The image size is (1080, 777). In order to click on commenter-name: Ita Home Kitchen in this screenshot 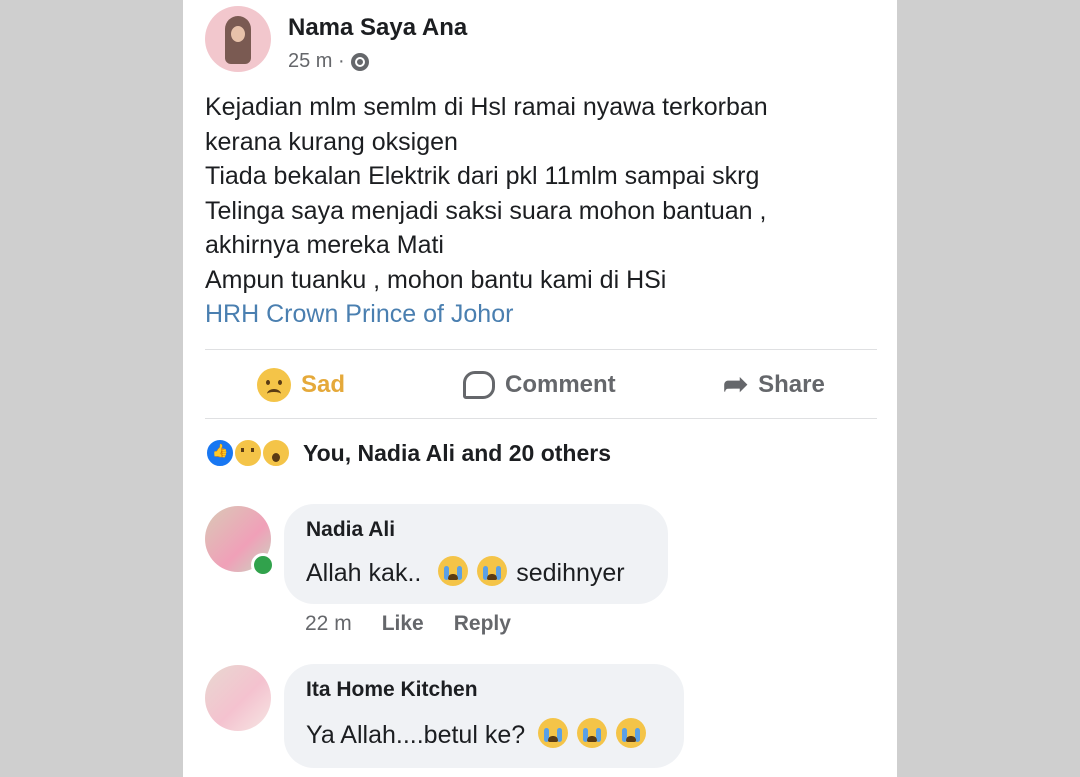, I will do `click(392, 690)`.